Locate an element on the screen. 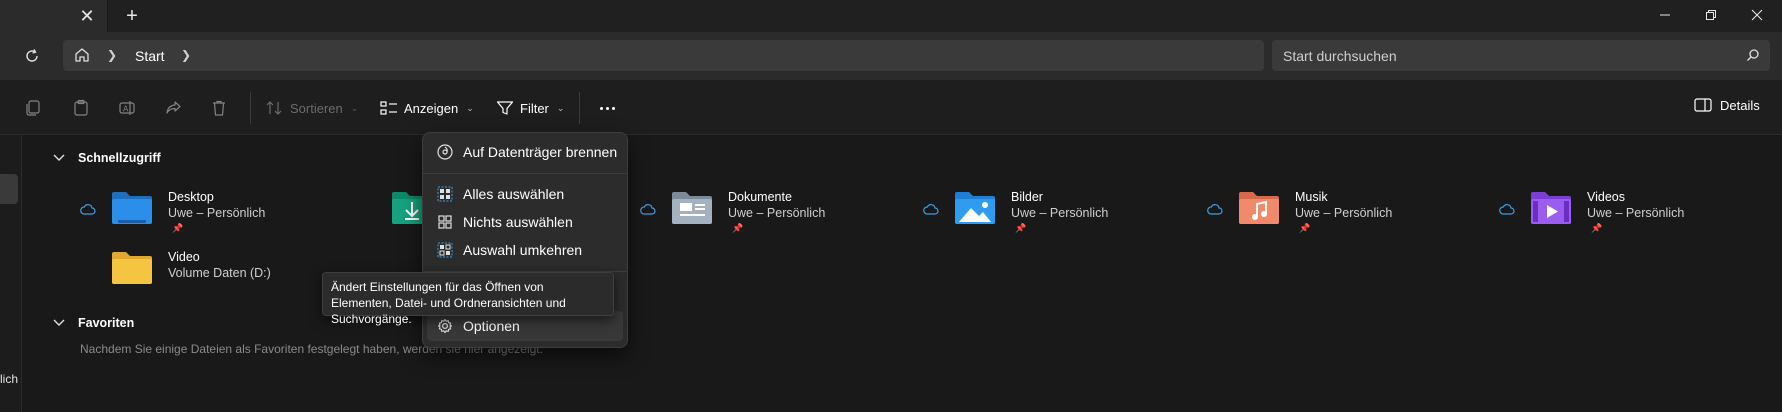 This screenshot has height=412, width=1782. share-icon is located at coordinates (173, 108).